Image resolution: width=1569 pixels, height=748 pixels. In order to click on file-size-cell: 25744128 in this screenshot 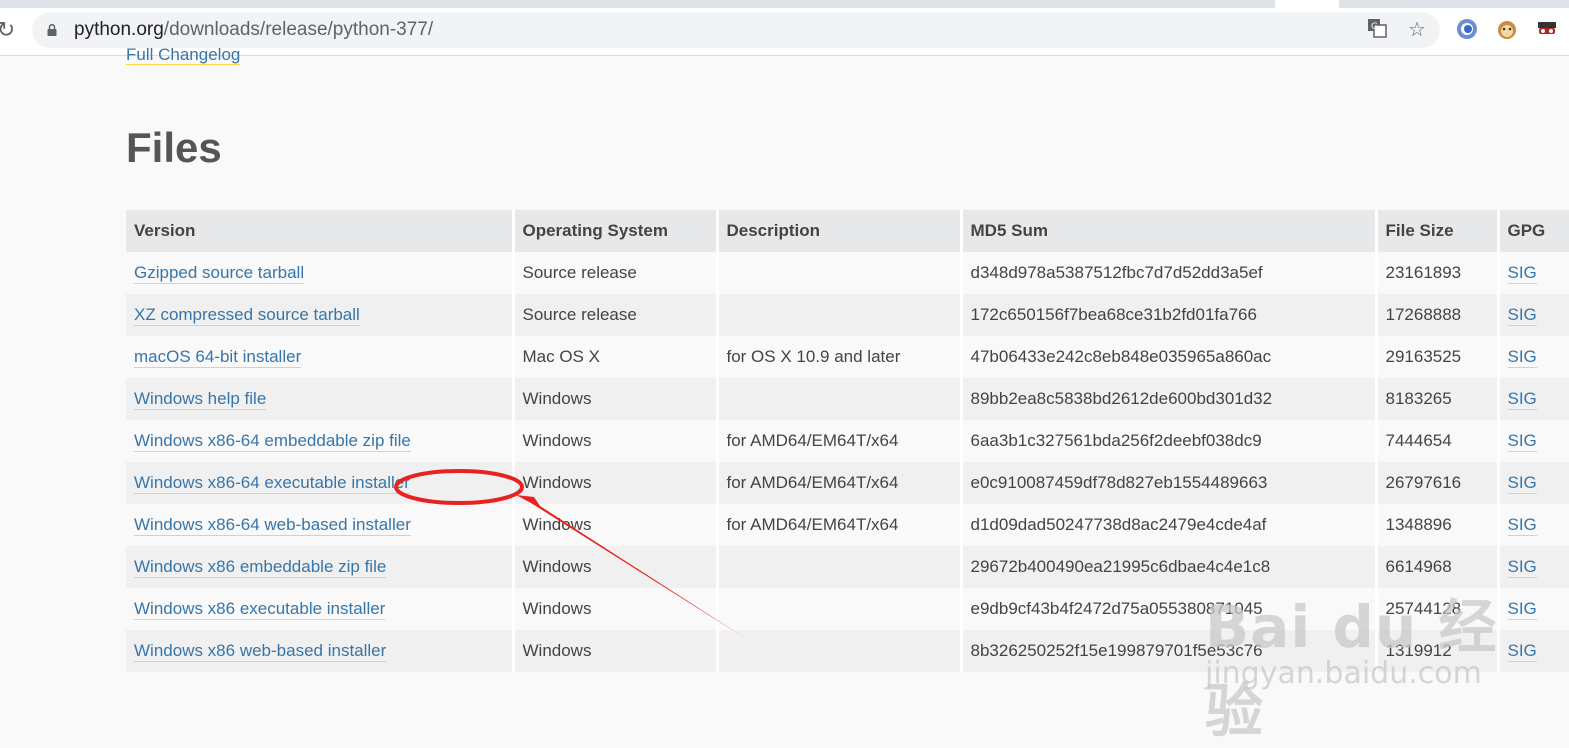, I will do `click(1438, 609)`.